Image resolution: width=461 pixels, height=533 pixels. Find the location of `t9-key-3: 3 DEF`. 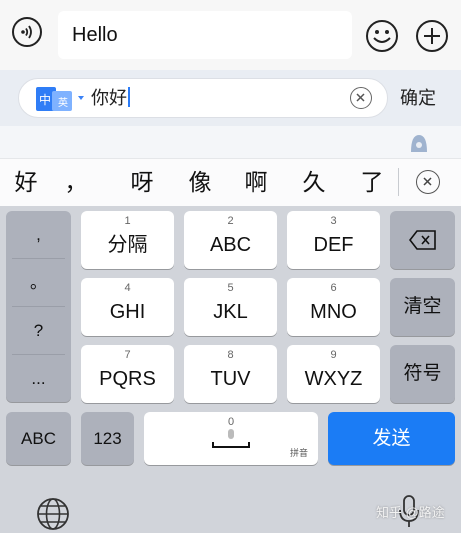

t9-key-3: 3 DEF is located at coordinates (333, 240).